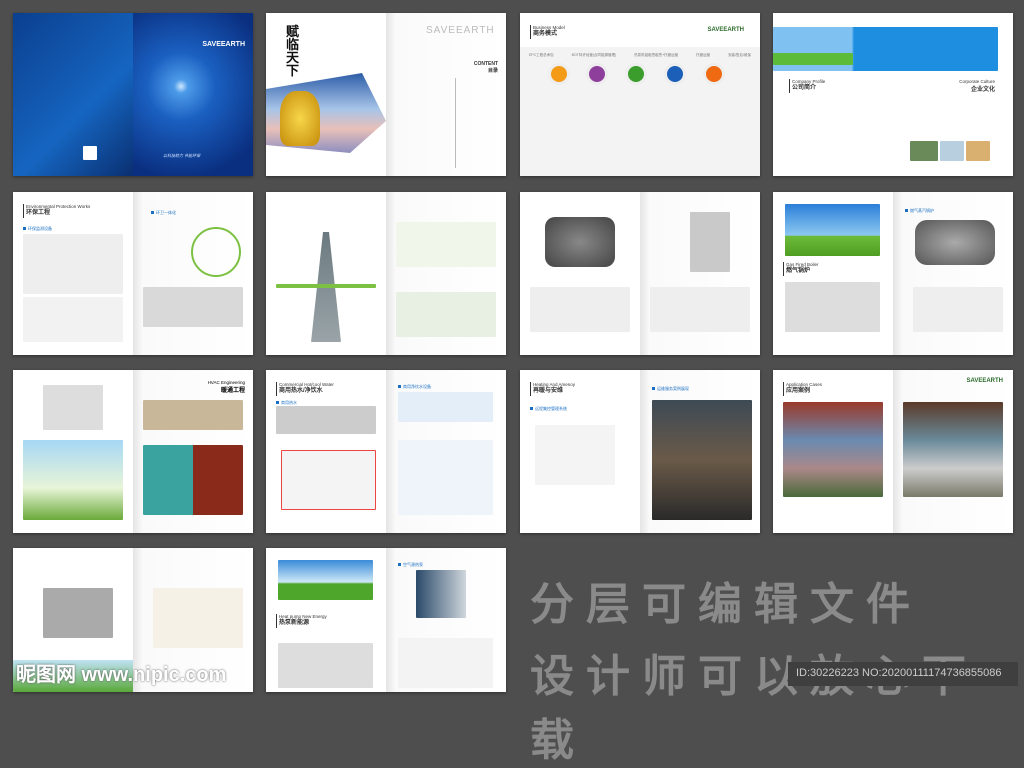 This screenshot has height=768, width=1024. Describe the element at coordinates (492, 71) in the screenshot. I see `contents-subtitle: 目录` at that location.